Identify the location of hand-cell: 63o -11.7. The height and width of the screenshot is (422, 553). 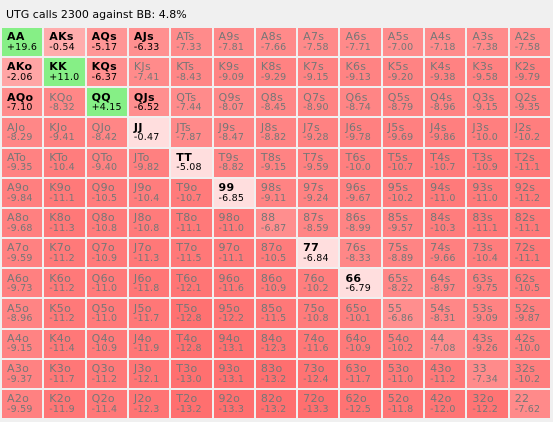
(360, 373).